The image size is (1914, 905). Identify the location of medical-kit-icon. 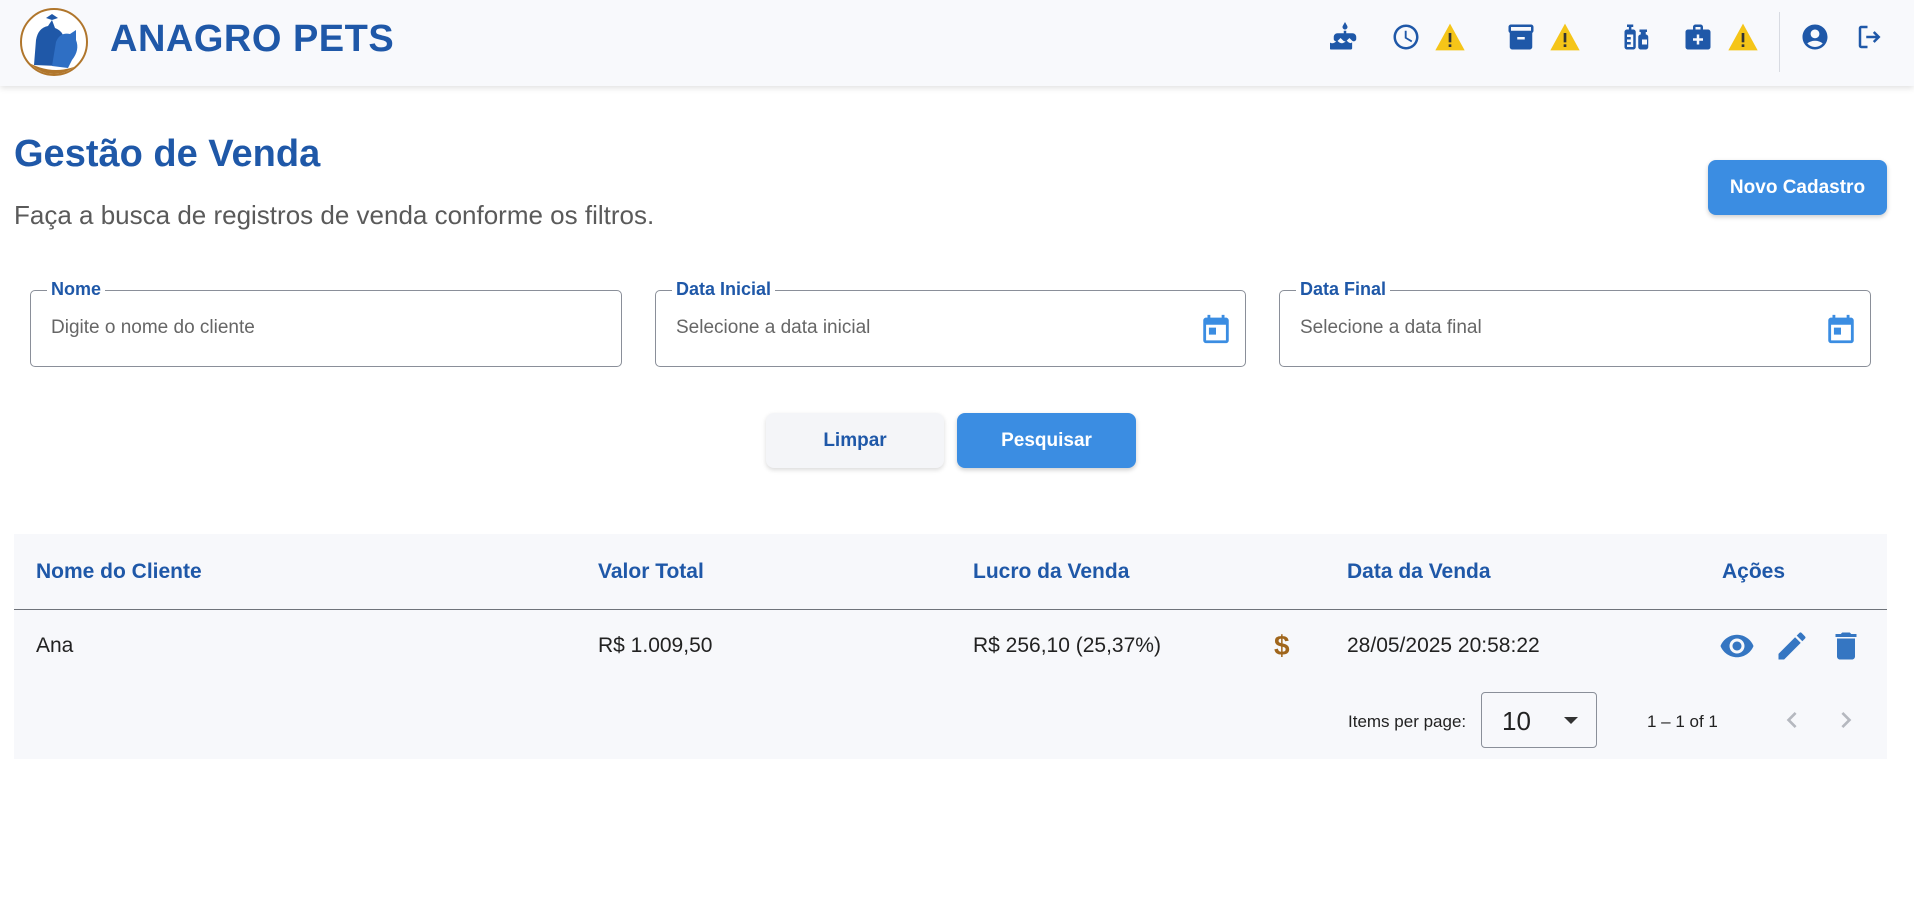
(1698, 37).